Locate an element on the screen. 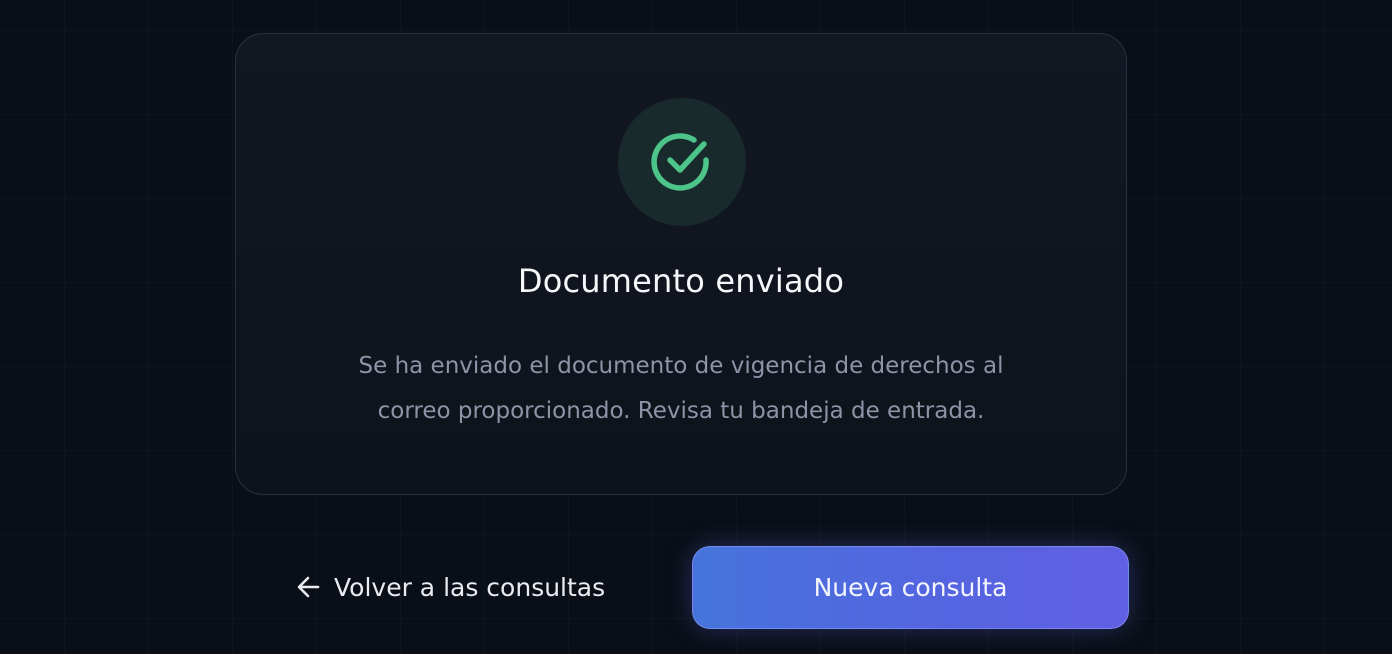 Image resolution: width=1392 pixels, height=654 pixels. success-badge is located at coordinates (682, 162).